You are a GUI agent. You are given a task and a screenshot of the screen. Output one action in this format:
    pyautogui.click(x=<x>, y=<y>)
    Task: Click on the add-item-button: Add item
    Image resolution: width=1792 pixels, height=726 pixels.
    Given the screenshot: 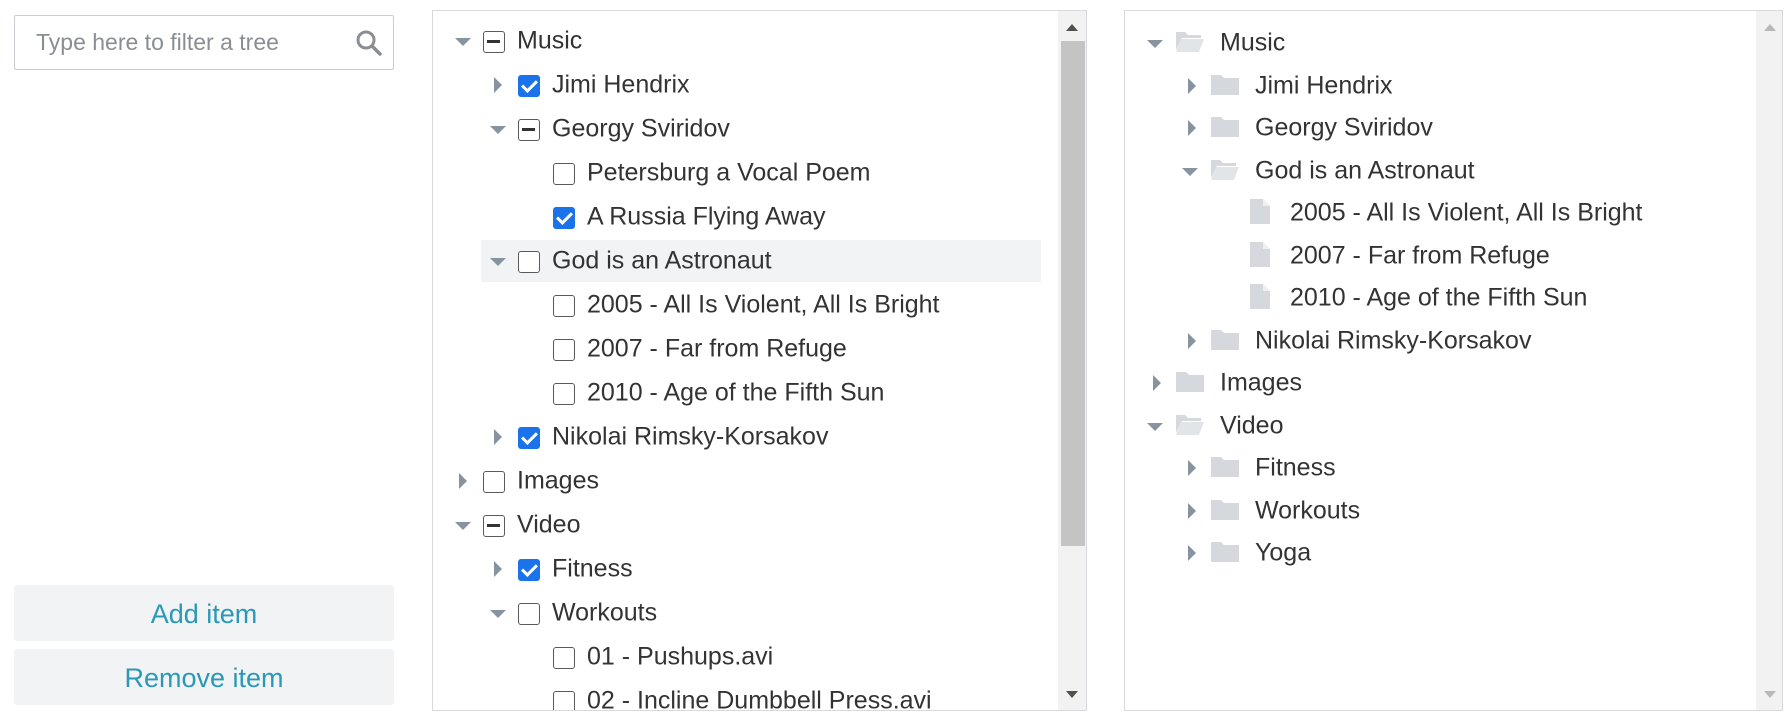 What is the action you would take?
    pyautogui.click(x=204, y=613)
    